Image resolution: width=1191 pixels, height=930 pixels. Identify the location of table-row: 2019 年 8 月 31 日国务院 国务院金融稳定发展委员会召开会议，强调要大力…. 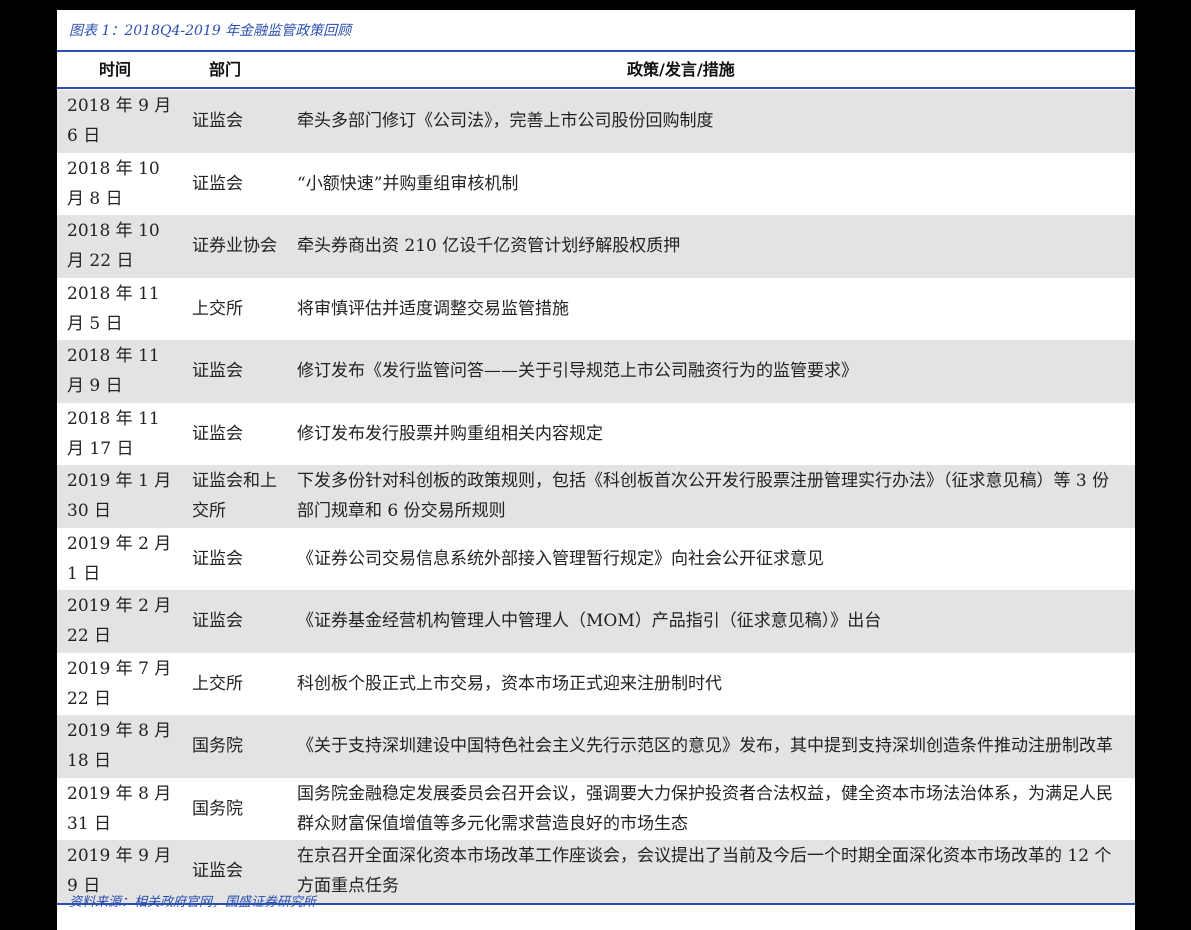
(596, 809).